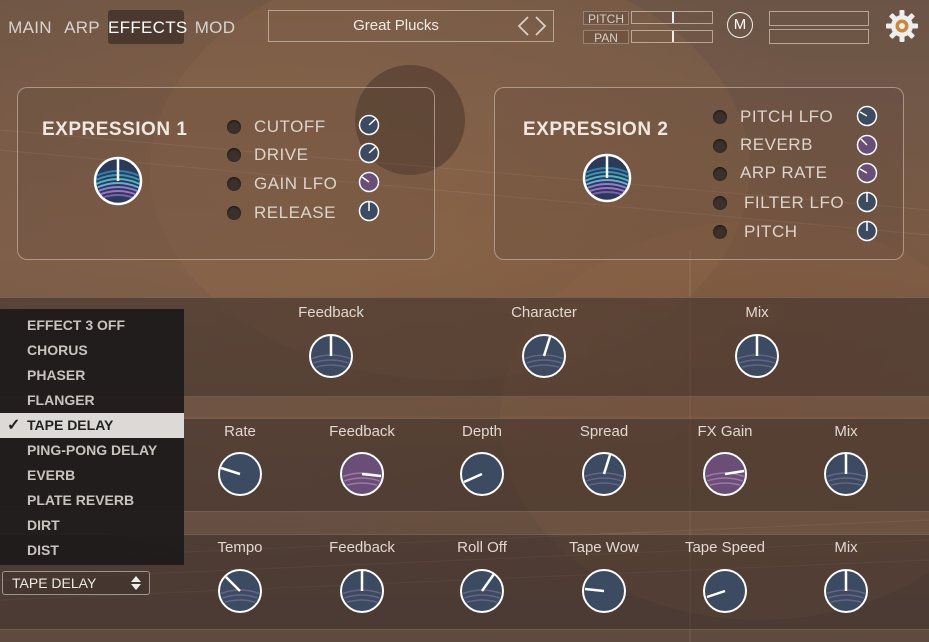  I want to click on expression-2-knob, so click(607, 178).